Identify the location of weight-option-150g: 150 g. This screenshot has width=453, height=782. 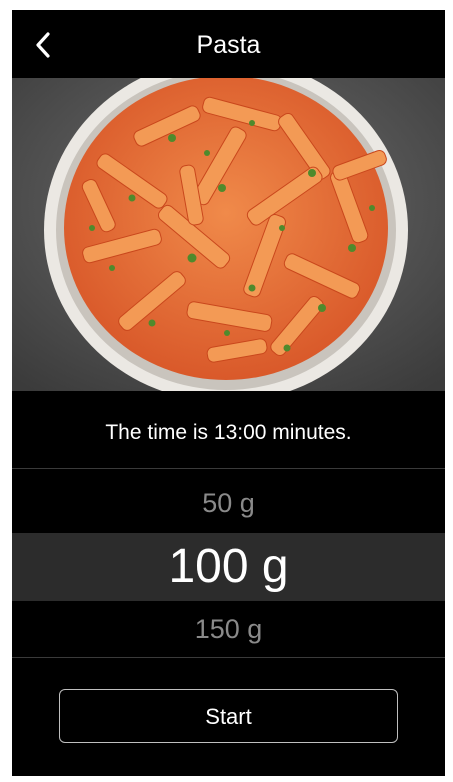
(228, 629).